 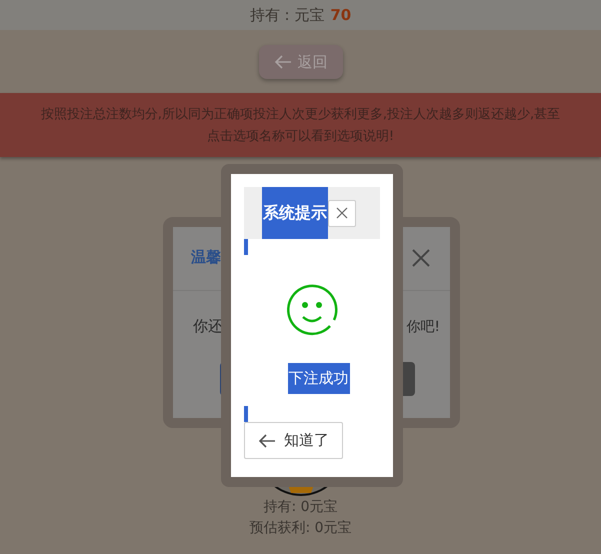 What do you see at coordinates (423, 327) in the screenshot?
I see `dialog-text: 你吧!` at bounding box center [423, 327].